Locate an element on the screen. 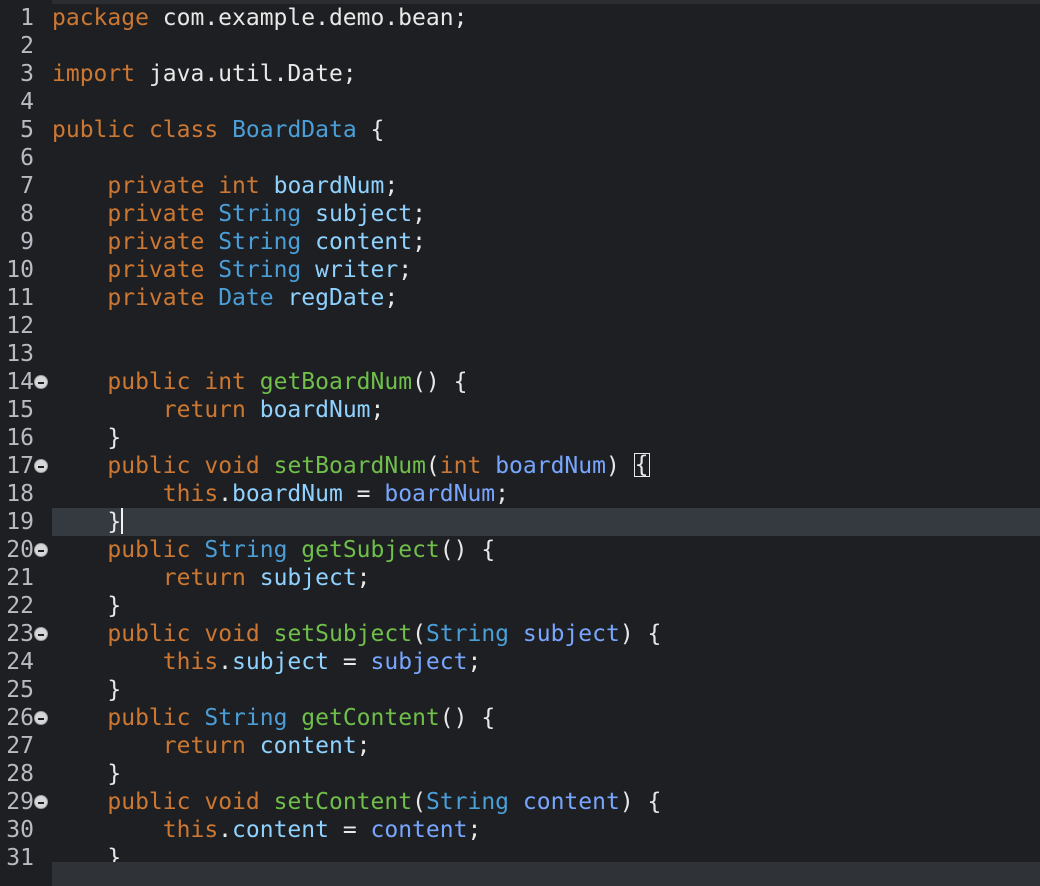  line-number: 30 is located at coordinates (20, 830).